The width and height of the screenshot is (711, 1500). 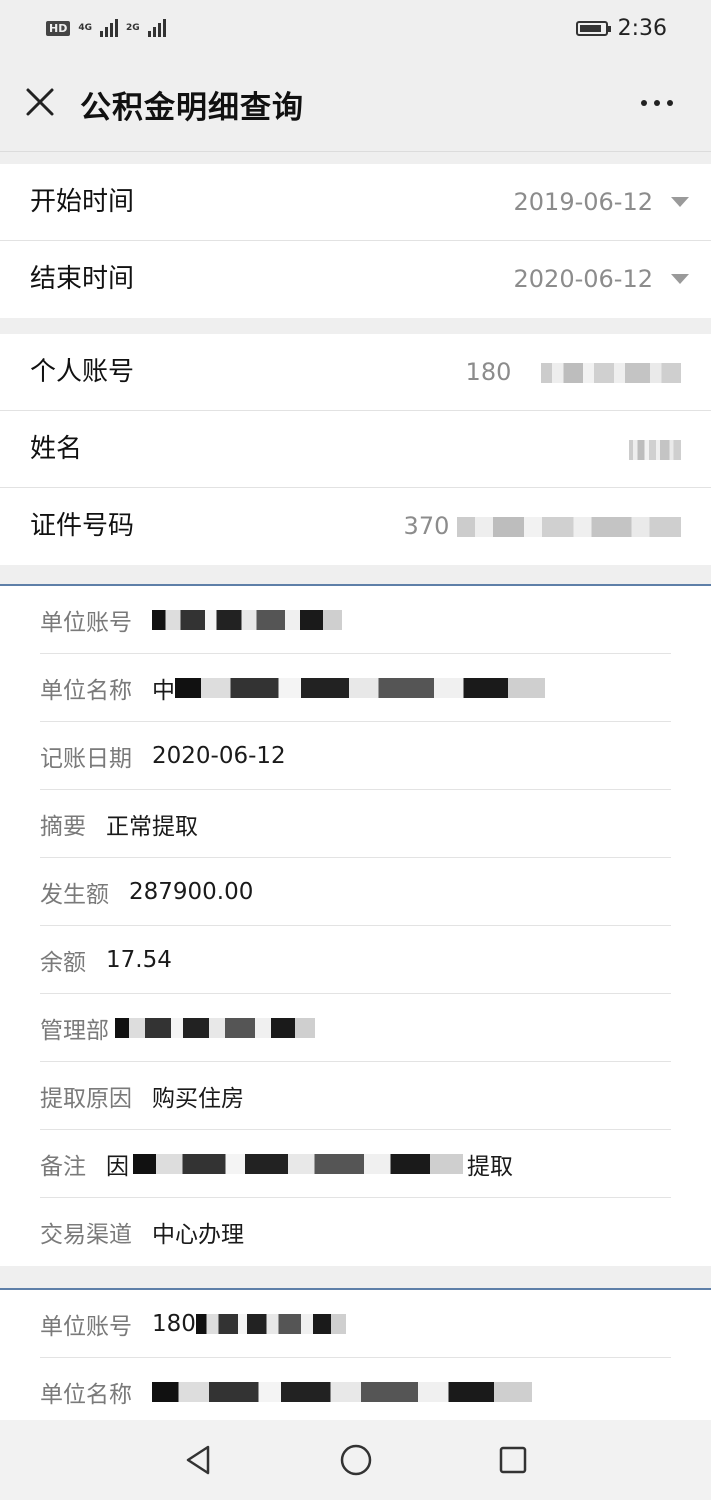 I want to click on end-date-row: 结束时间 2020-06-12, so click(x=355, y=279).